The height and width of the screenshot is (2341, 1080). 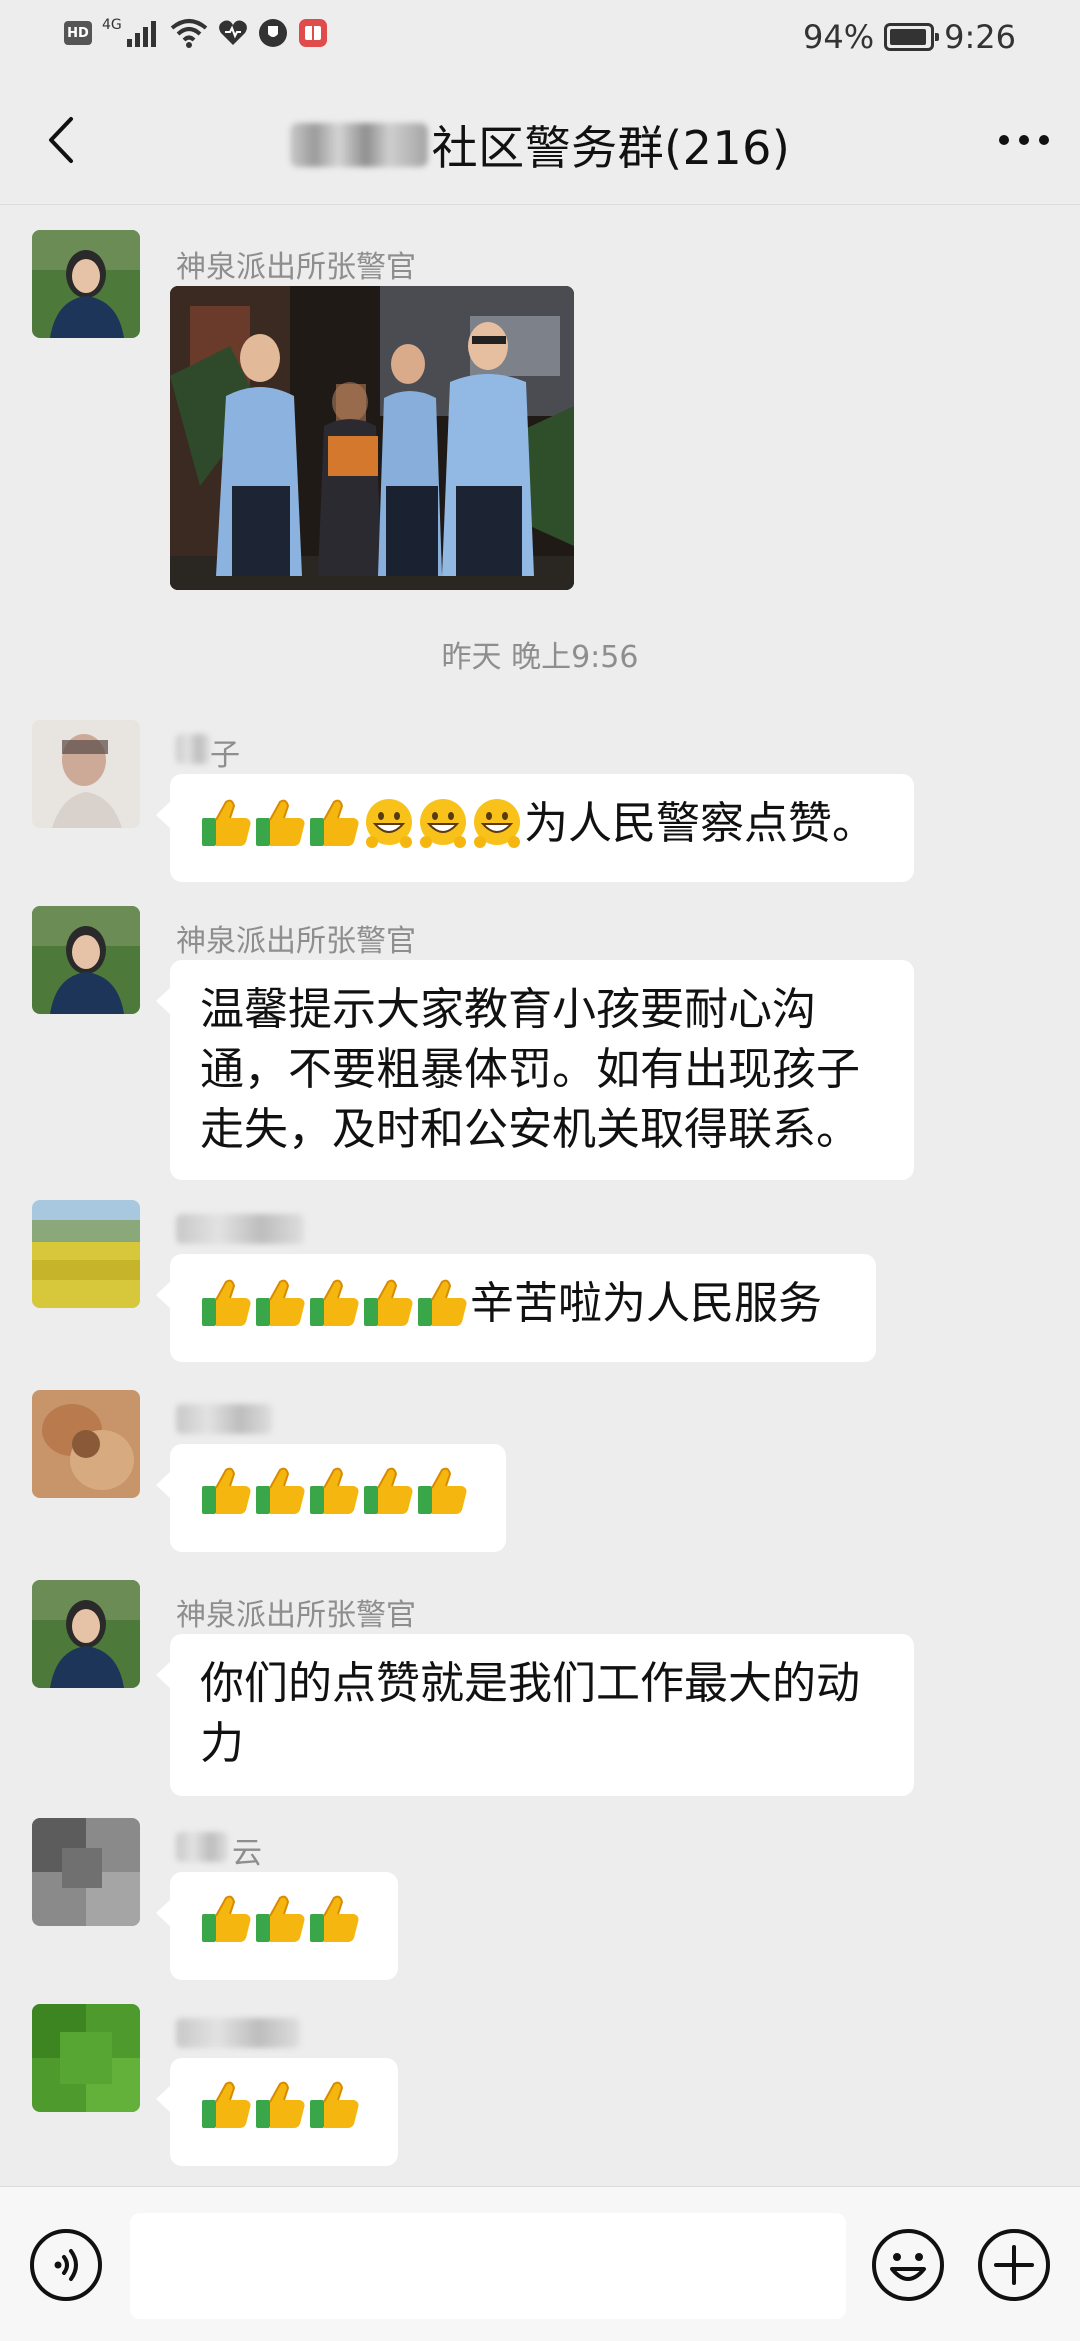 I want to click on message-text: 辛苦啦为人民服务, so click(x=646, y=1303).